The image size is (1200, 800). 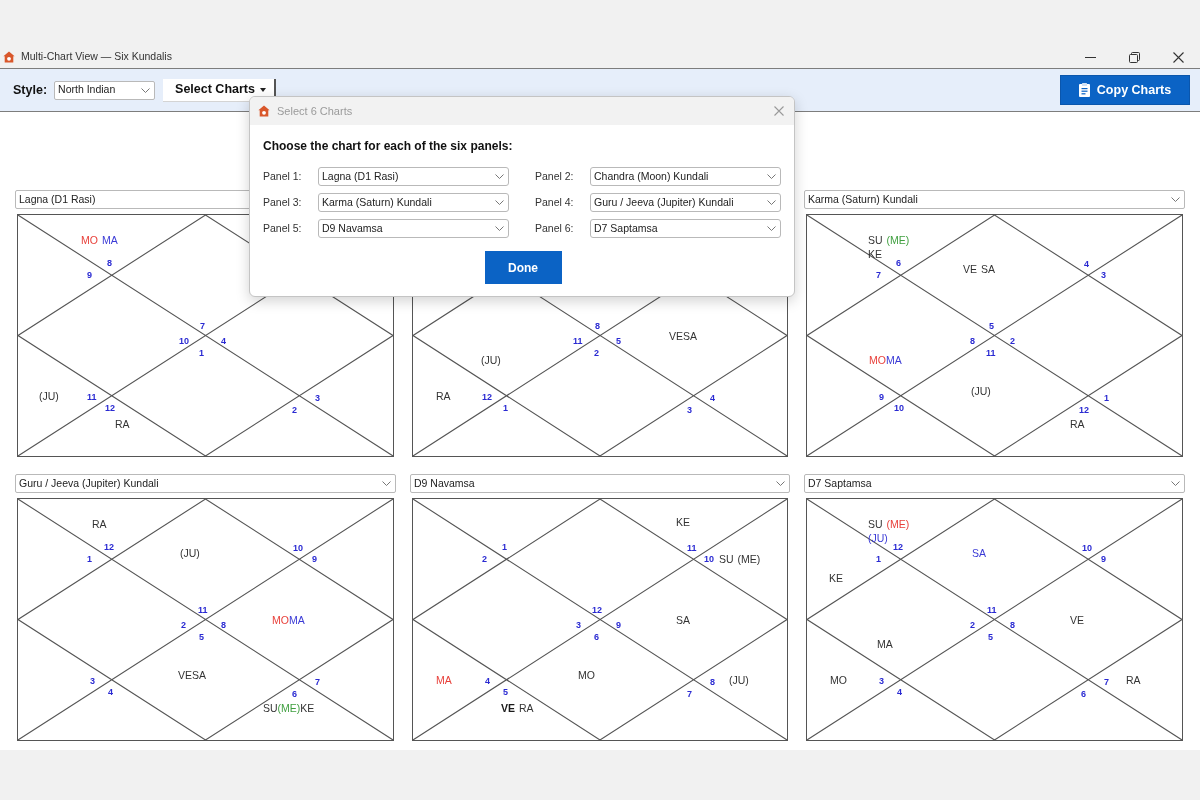 What do you see at coordinates (1178, 57) in the screenshot?
I see `close-icon` at bounding box center [1178, 57].